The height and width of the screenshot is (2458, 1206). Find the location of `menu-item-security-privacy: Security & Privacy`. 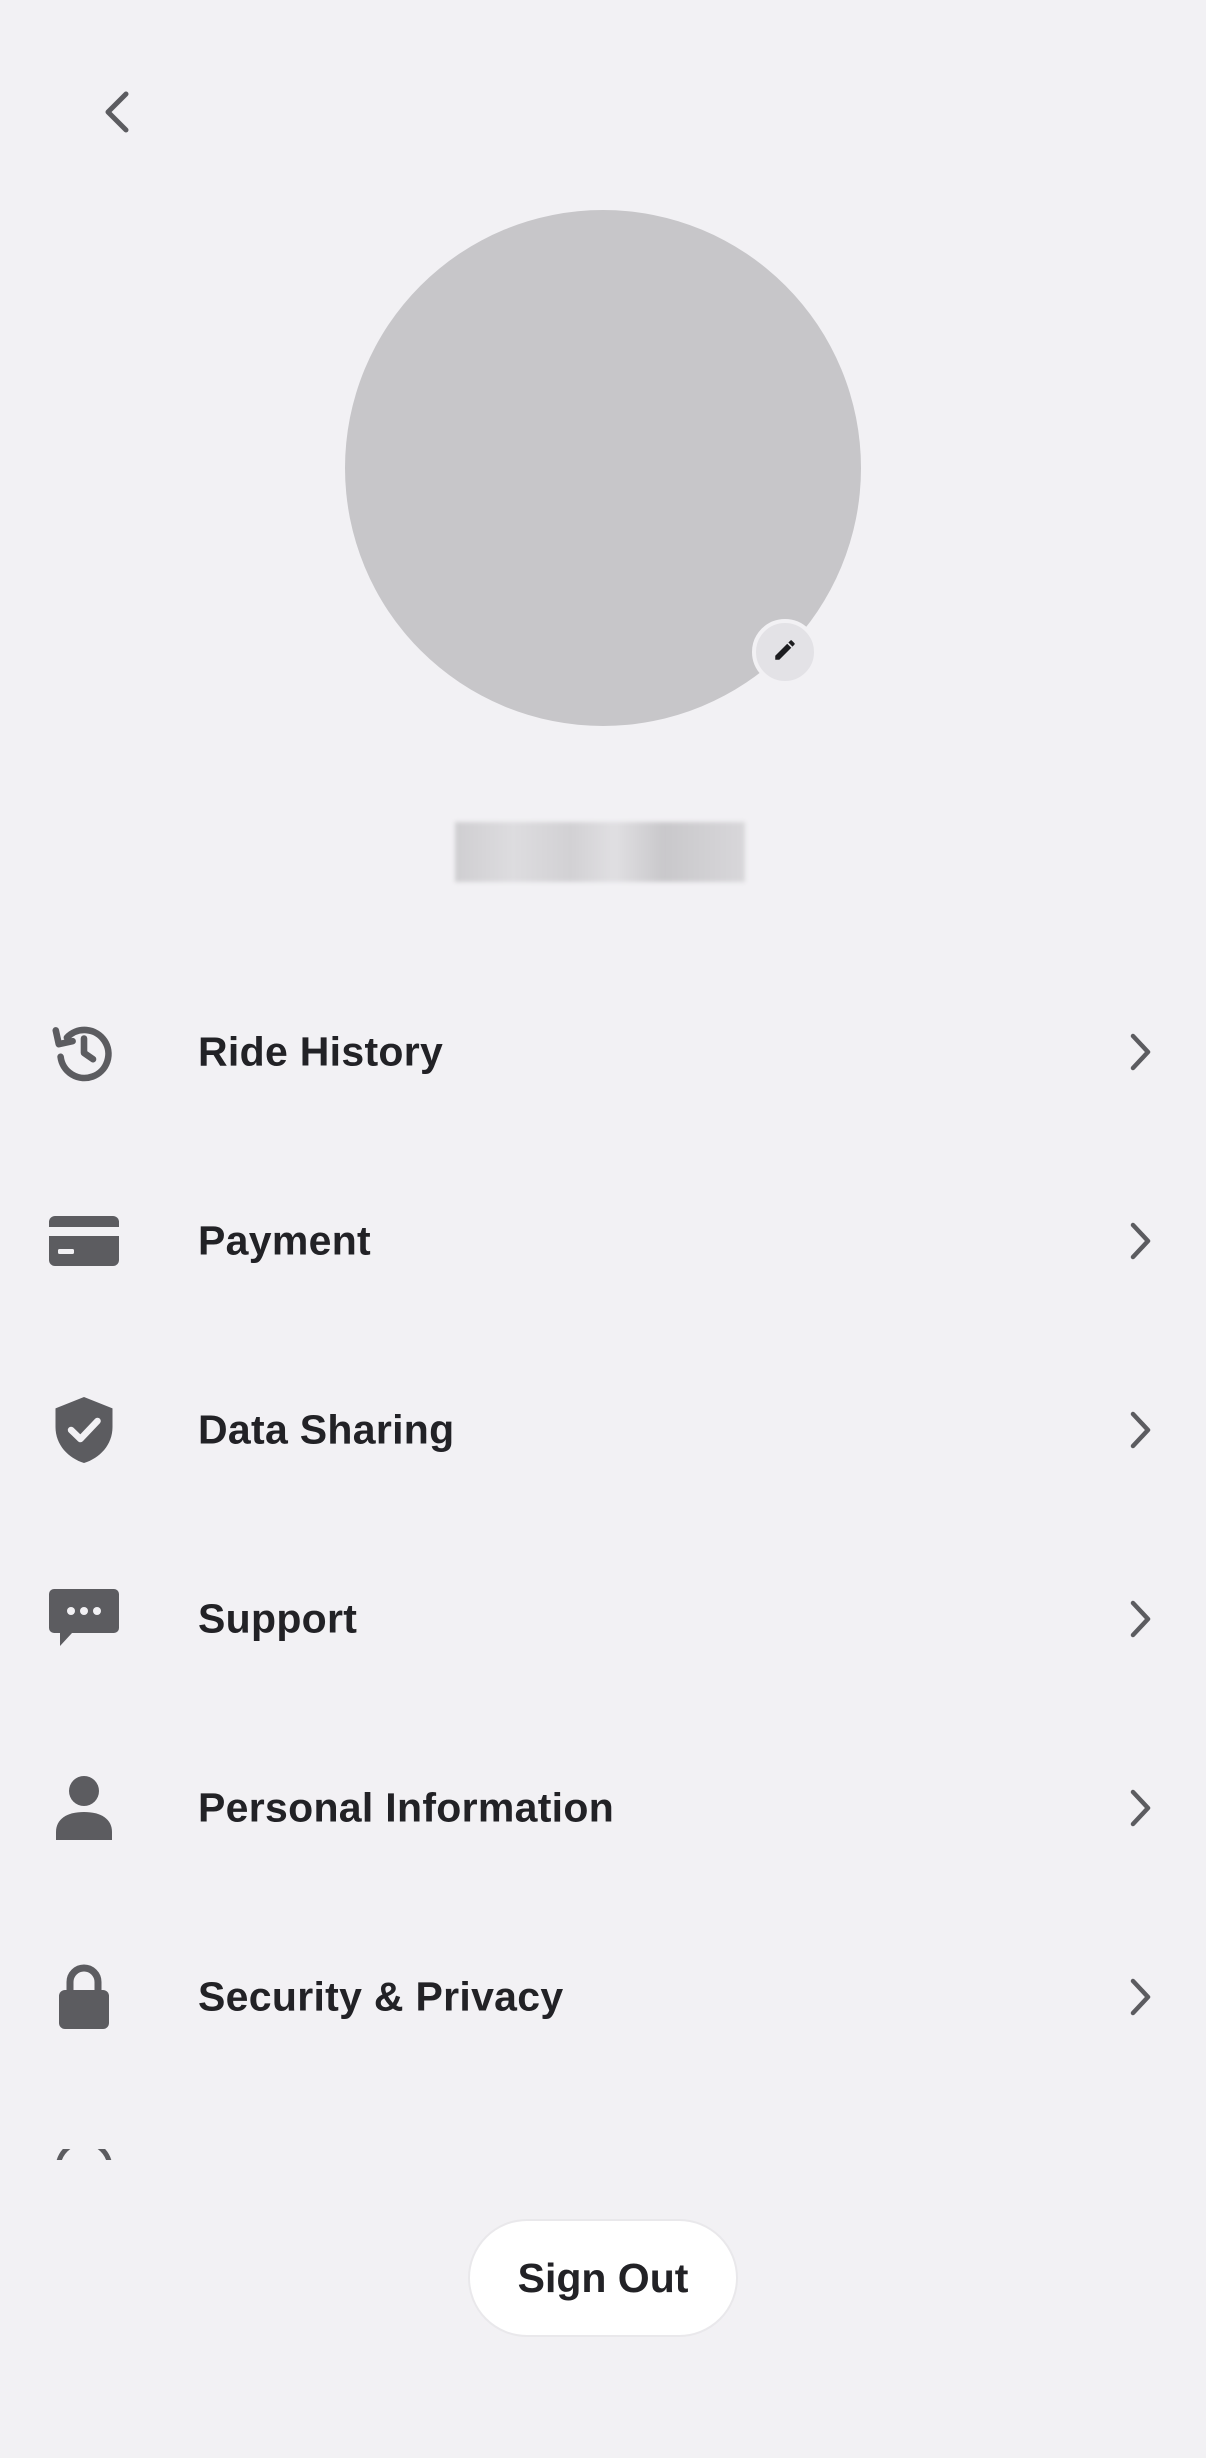

menu-item-security-privacy: Security & Privacy is located at coordinates (603, 1996).